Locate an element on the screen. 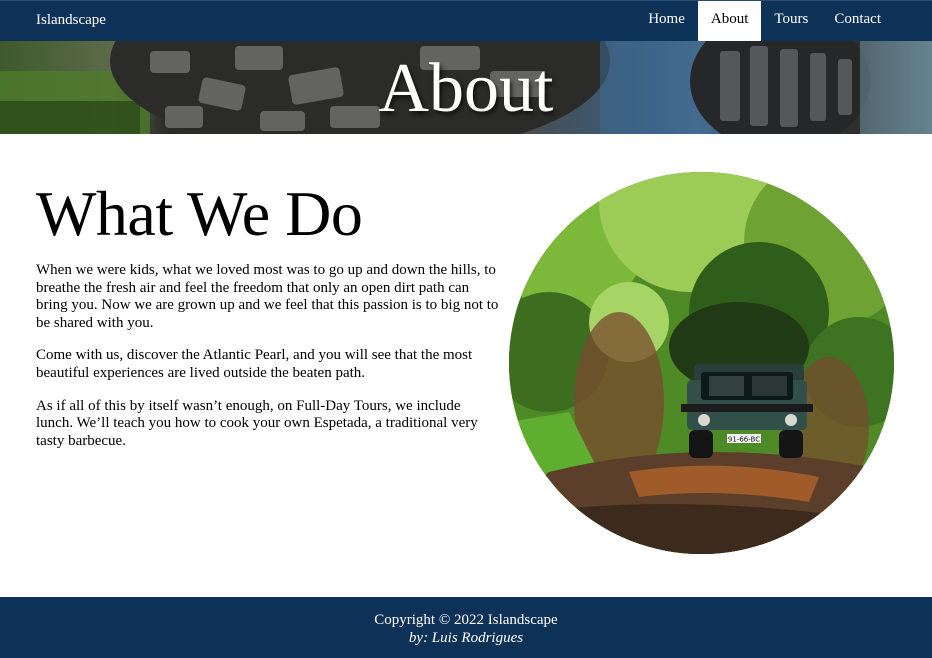 This screenshot has height=658, width=932. hero-title: About is located at coordinates (466, 88).